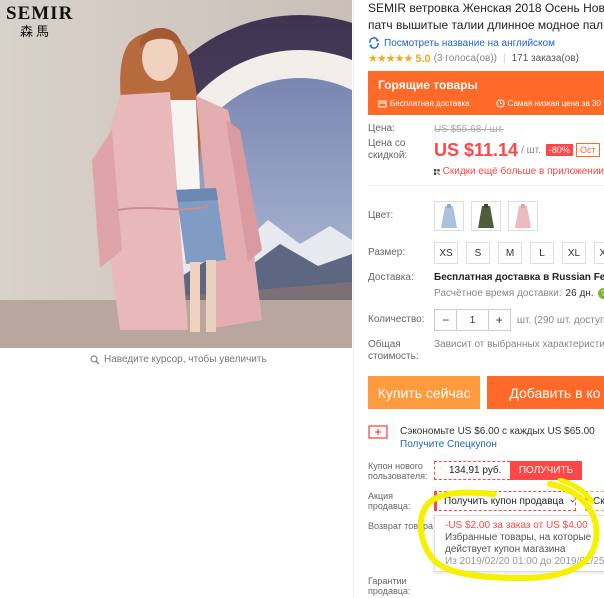  I want to click on savings-text: Сэкономьте US $6.00 с каждых US $65.00, so click(497, 431).